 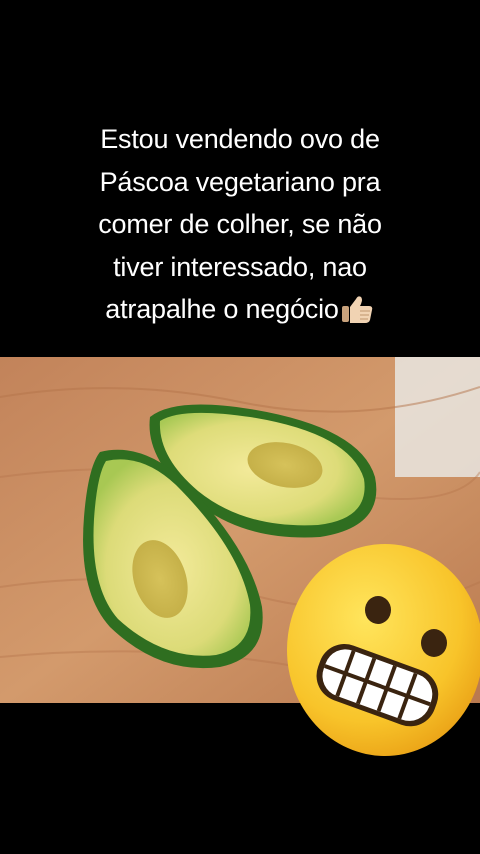 I want to click on caption-line-1: Estou vendendo ovo de, so click(x=240, y=139).